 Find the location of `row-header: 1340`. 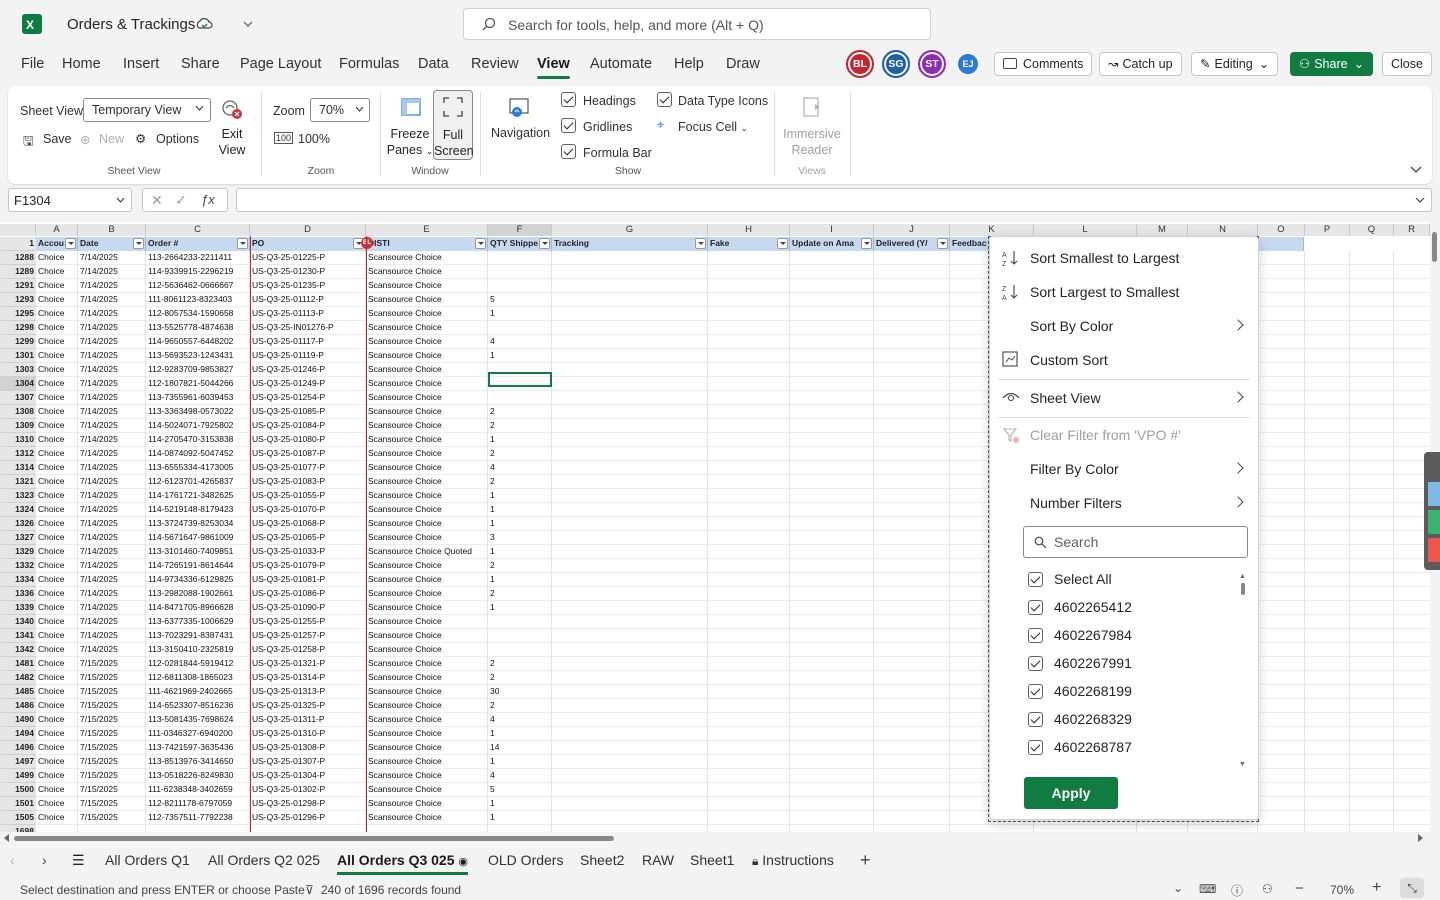

row-header: 1340 is located at coordinates (18, 622).